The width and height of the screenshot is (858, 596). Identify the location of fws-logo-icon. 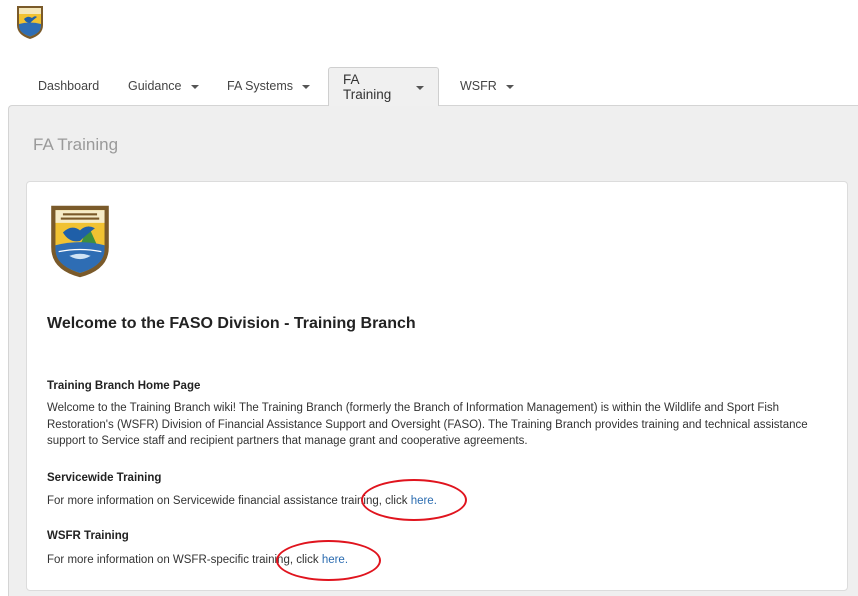
(30, 22).